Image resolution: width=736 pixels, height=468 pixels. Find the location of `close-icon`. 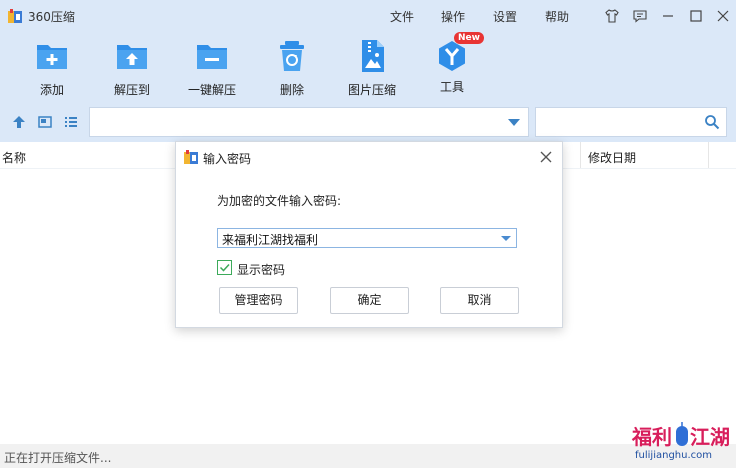

close-icon is located at coordinates (723, 16).